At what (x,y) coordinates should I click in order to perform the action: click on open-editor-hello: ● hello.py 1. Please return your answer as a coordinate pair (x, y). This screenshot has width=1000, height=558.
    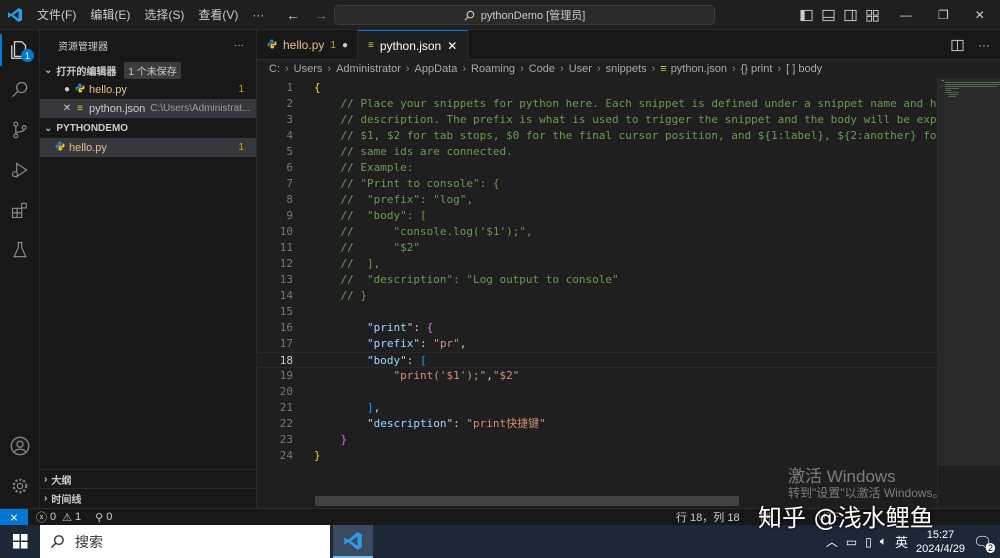
    Looking at the image, I should click on (148, 89).